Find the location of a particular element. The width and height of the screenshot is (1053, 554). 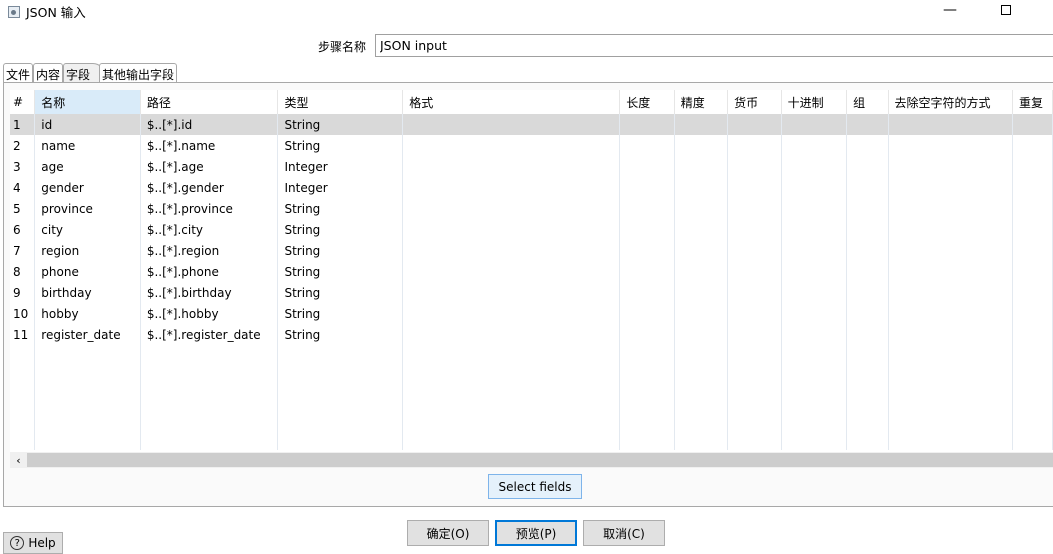

table-row: 9 birthday $..[*].birthday String is located at coordinates (531, 292).